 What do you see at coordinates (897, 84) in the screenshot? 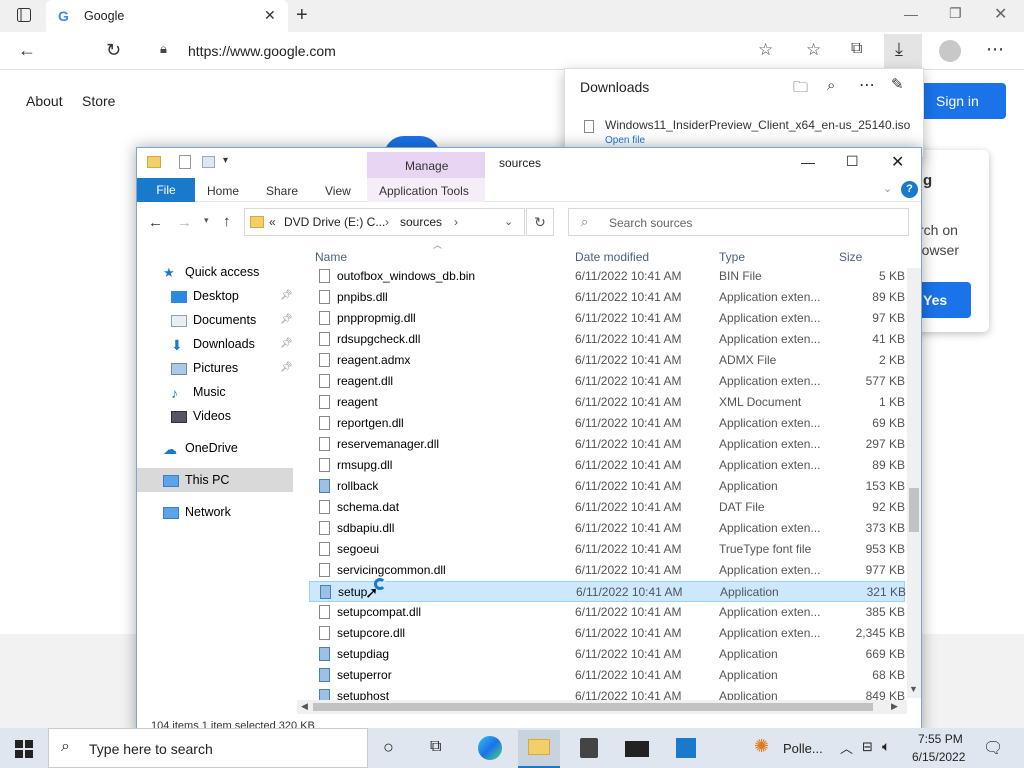
I see `pin-icon: ✎` at bounding box center [897, 84].